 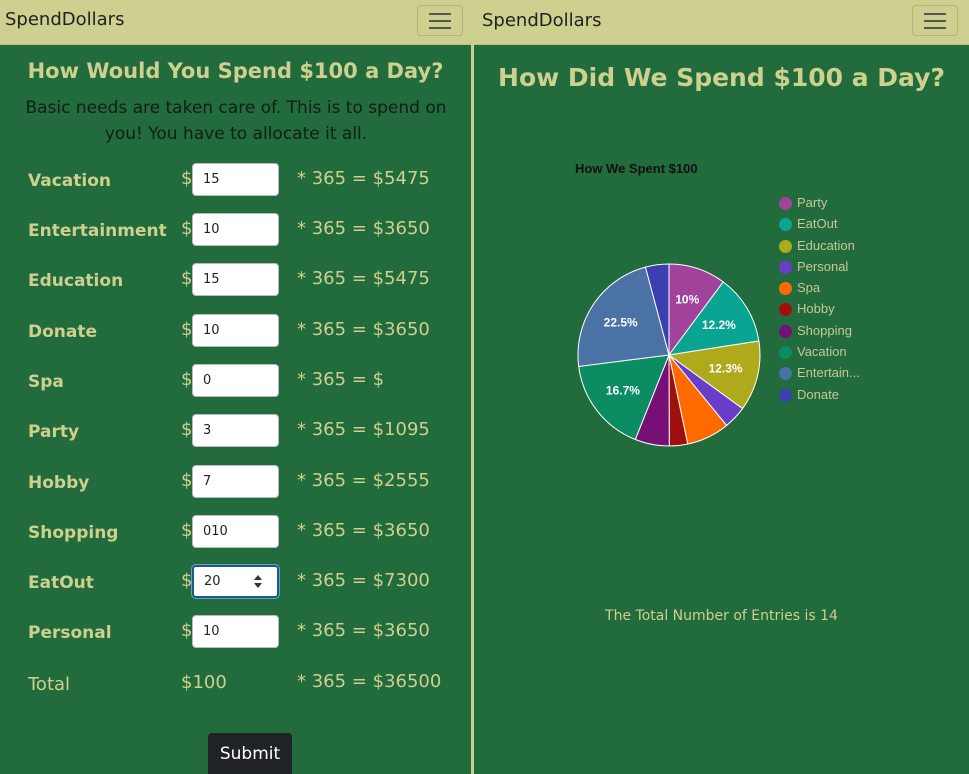 I want to click on legend-label: Education, so click(x=826, y=245).